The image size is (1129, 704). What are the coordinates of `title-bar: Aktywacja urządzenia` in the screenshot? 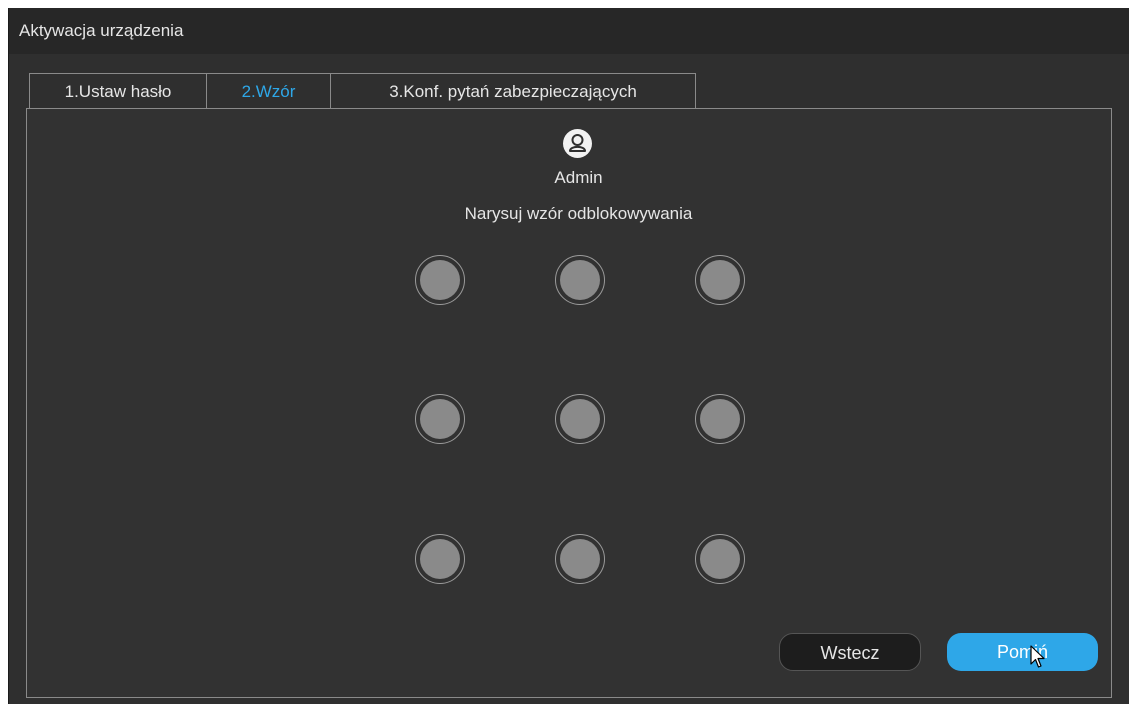 It's located at (569, 31).